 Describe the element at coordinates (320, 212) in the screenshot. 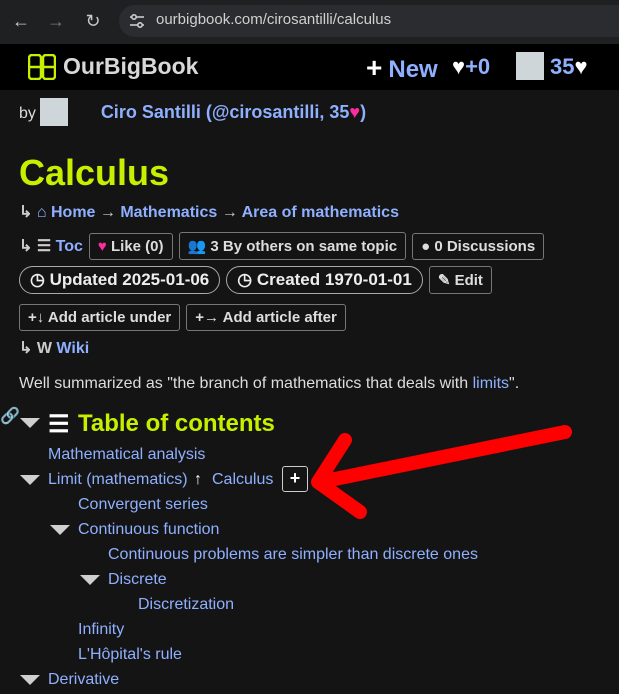

I see `breadcrumb-area: Area of mathematics` at that location.